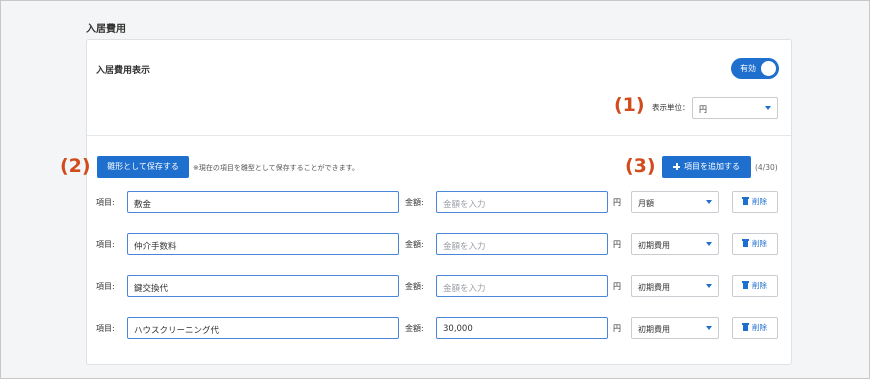 The width and height of the screenshot is (870, 379). Describe the element at coordinates (675, 202) in the screenshot. I see `cost-type-select: 月額` at that location.